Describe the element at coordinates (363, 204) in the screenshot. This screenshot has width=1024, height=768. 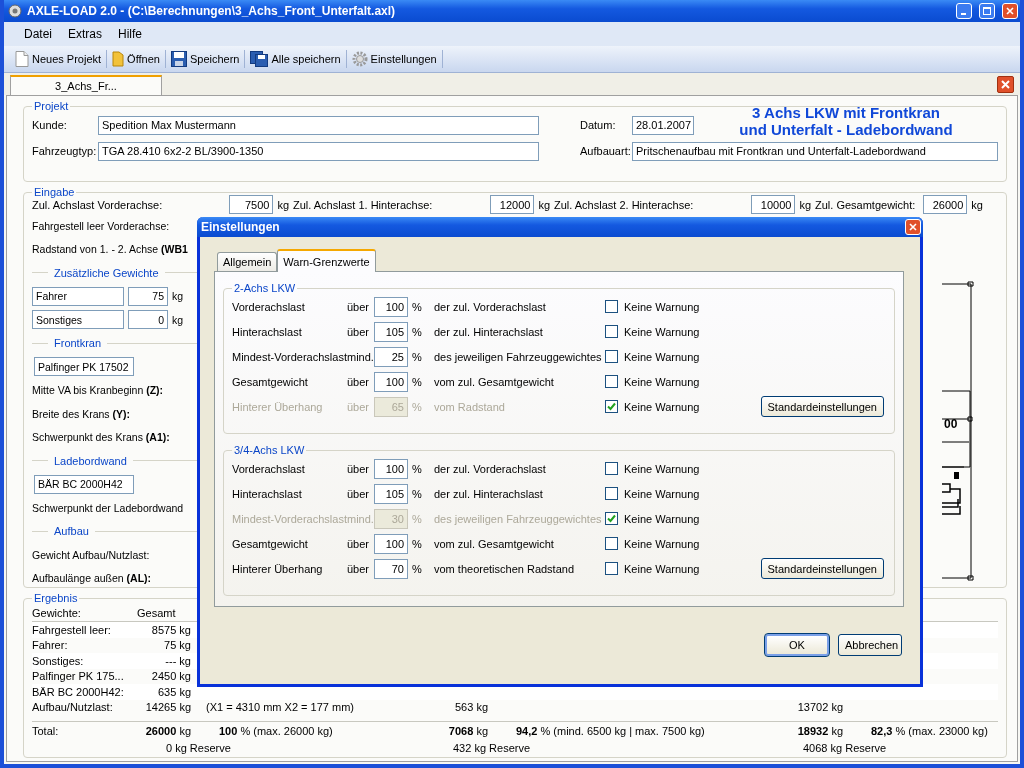
I see `field-label: Zul. Achslast 1. Hinterachse:` at that location.